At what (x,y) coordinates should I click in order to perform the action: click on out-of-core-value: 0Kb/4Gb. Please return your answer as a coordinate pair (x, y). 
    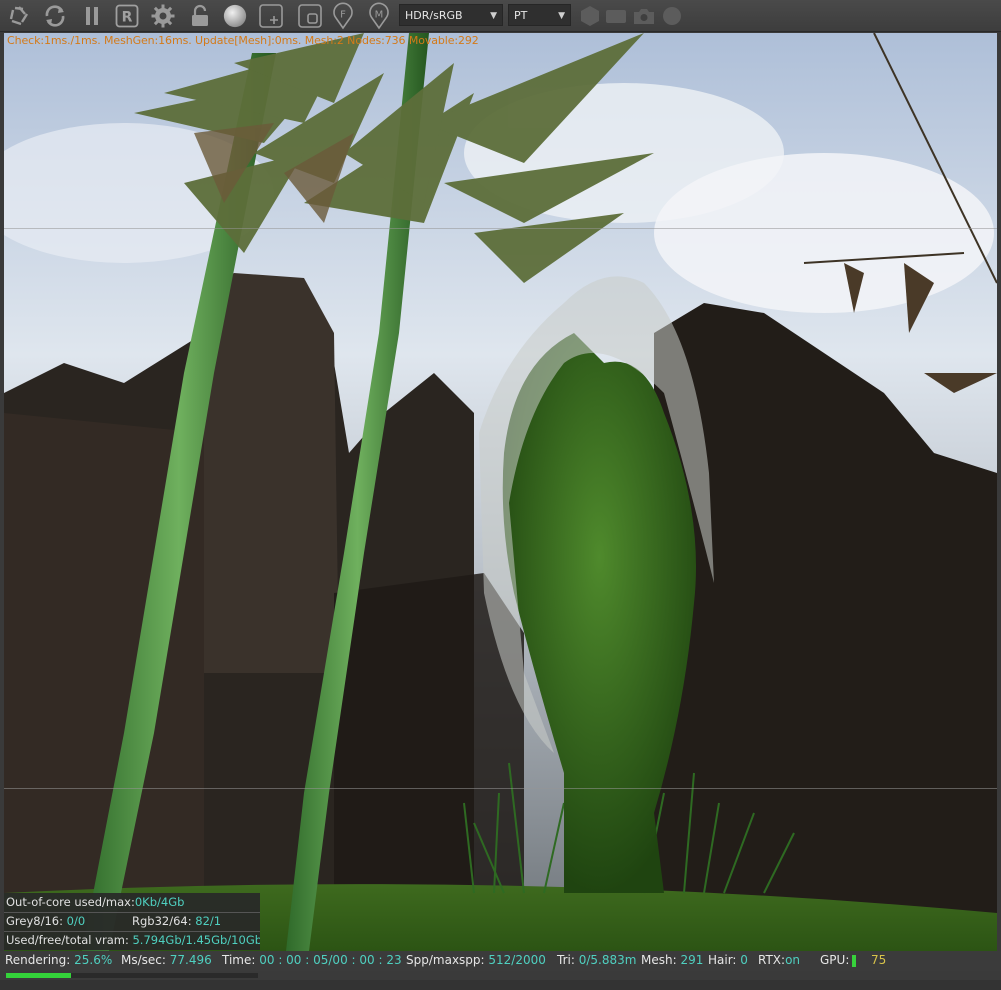
    Looking at the image, I should click on (159, 902).